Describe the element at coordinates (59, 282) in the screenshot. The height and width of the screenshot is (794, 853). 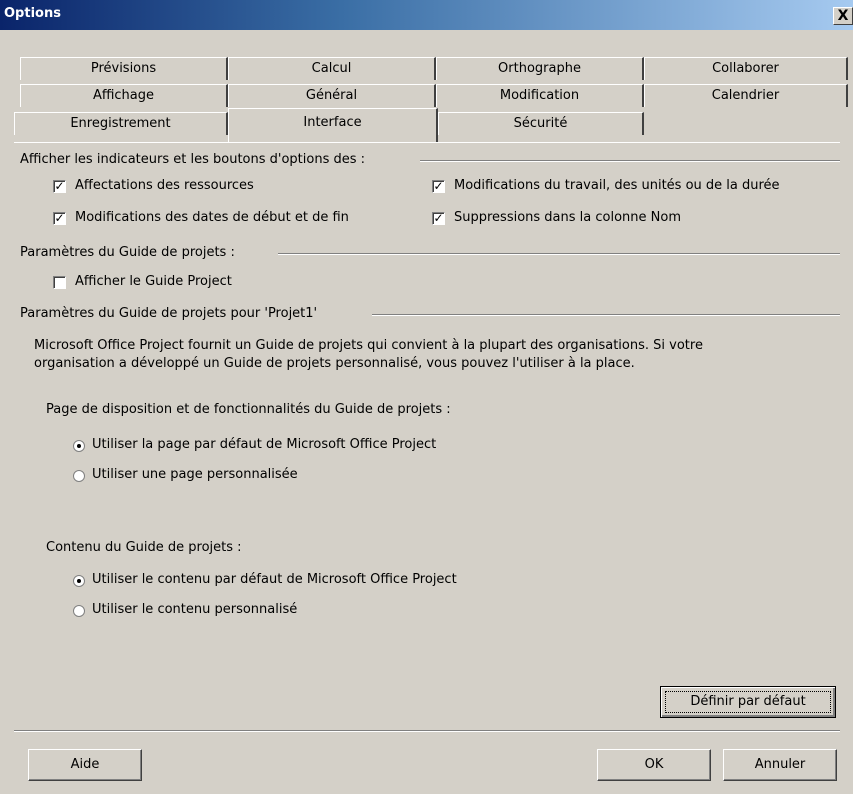
I see `checkbox-show-guide` at that location.